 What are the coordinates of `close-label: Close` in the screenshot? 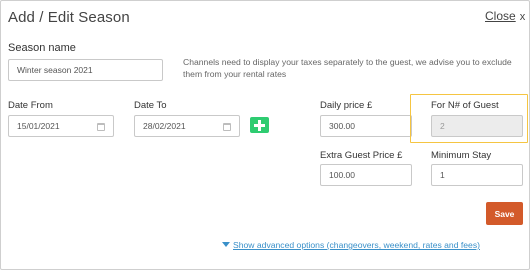 It's located at (500, 16).